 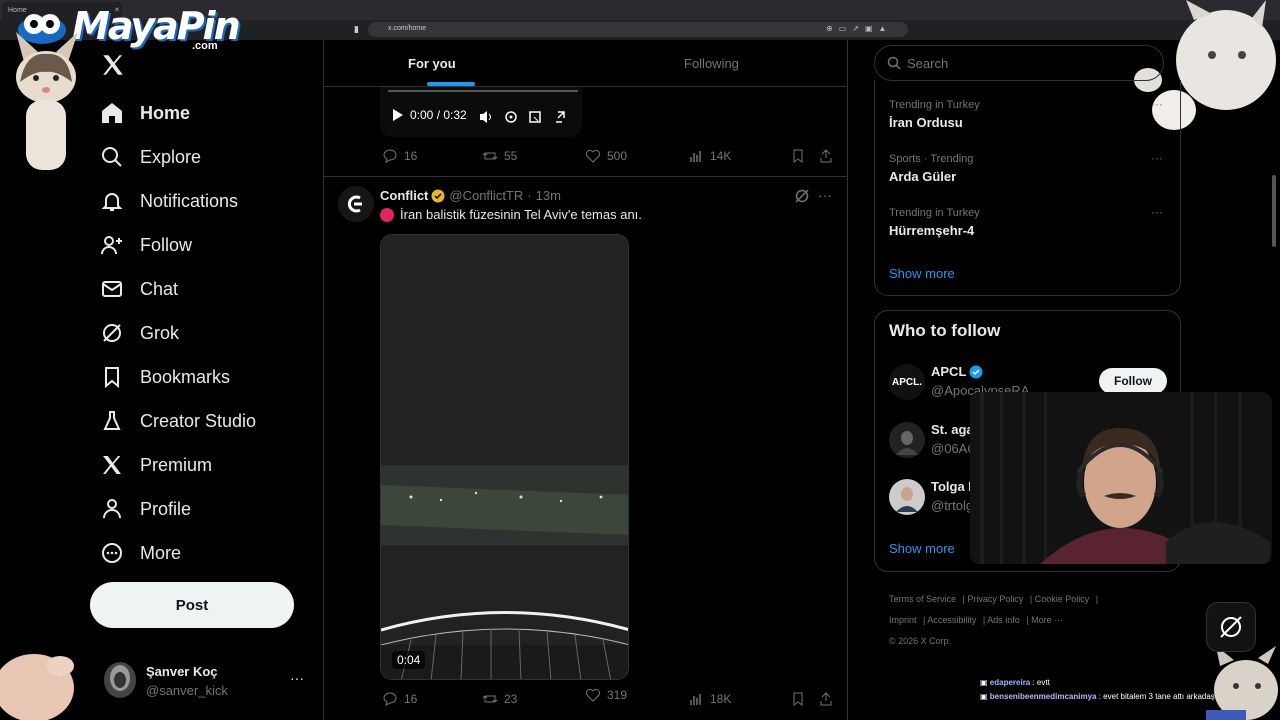 I want to click on grok-explain-icon, so click(x=802, y=196).